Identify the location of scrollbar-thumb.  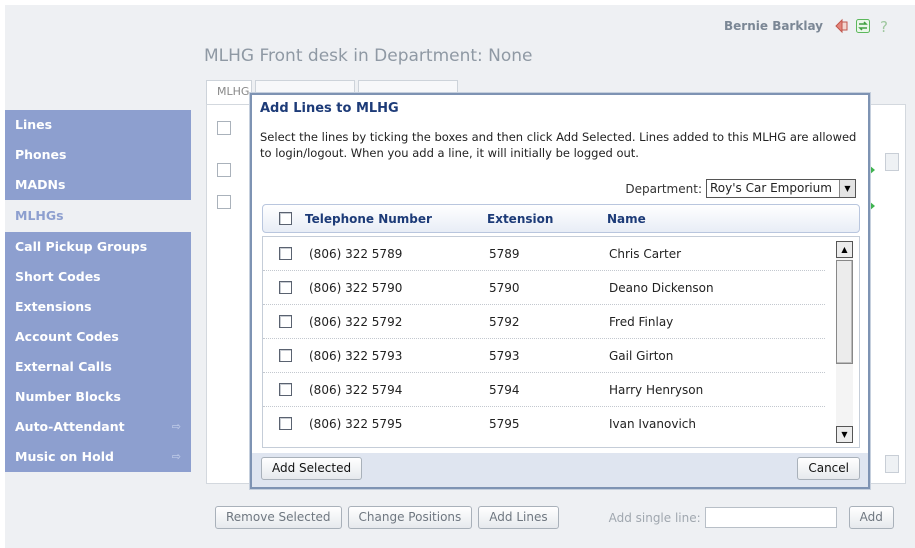
(844, 312).